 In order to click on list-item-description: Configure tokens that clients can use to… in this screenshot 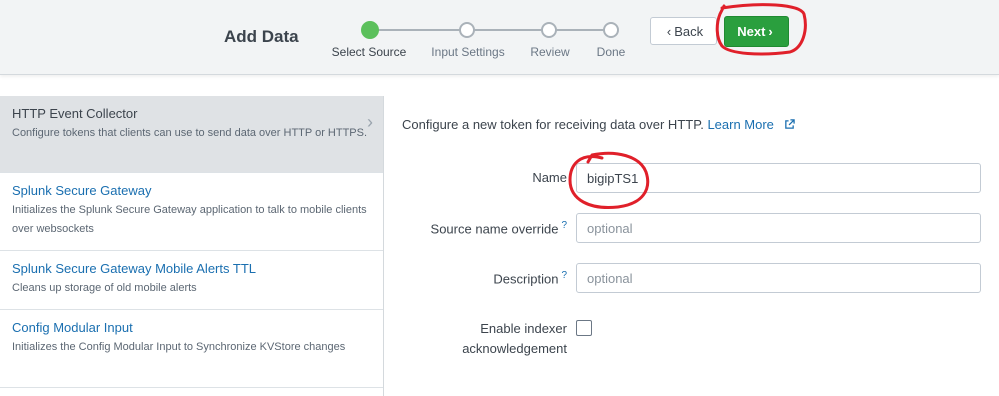, I will do `click(190, 133)`.